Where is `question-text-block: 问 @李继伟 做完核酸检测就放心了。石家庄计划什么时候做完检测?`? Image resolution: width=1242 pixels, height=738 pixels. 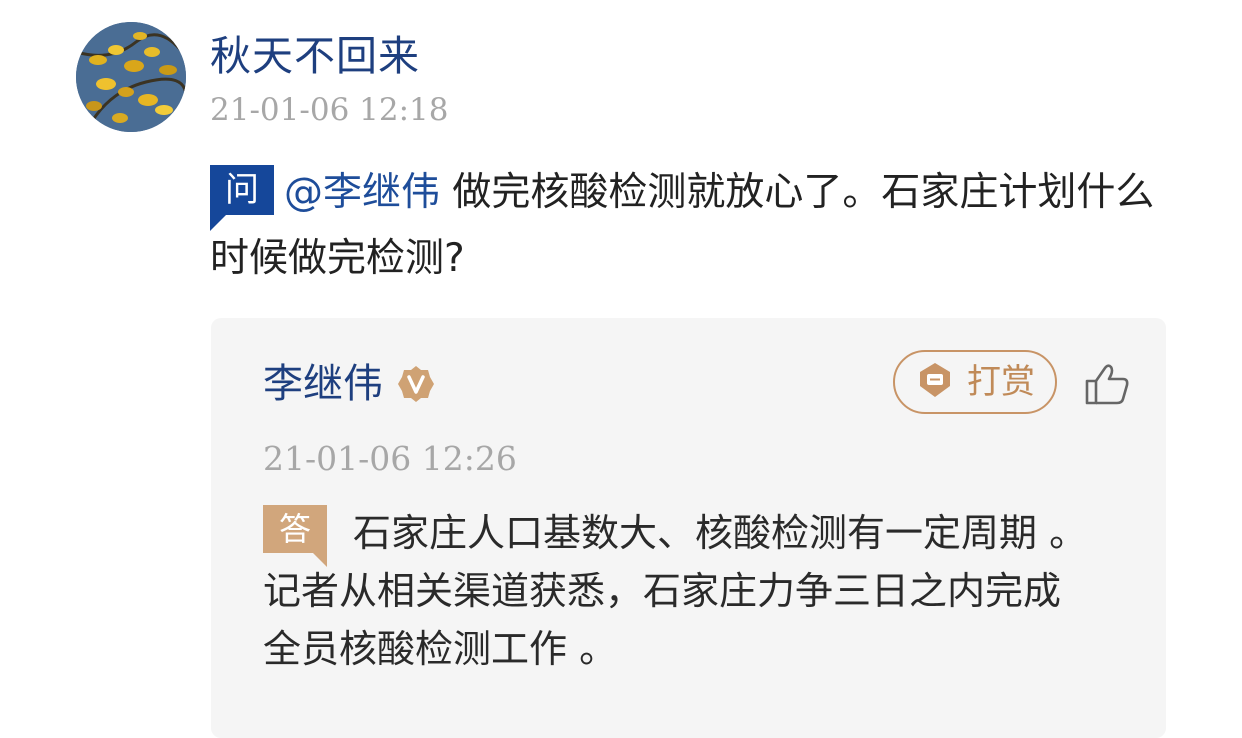
question-text-block: 问 @李继伟 做完核酸检测就放心了。石家庄计划什么时候做完检测? is located at coordinates (690, 226).